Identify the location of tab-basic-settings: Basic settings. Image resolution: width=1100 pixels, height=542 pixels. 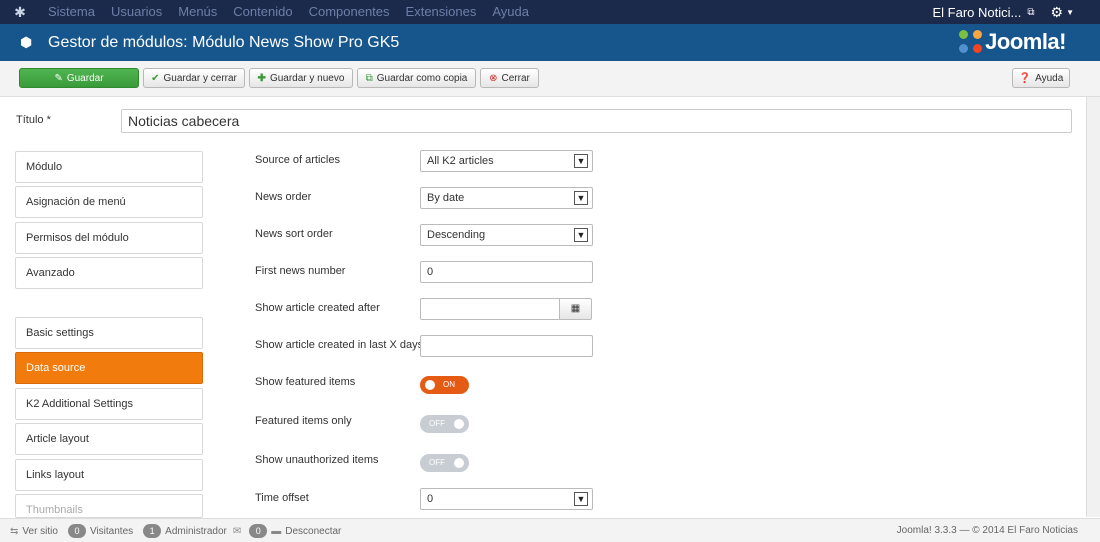
(109, 333).